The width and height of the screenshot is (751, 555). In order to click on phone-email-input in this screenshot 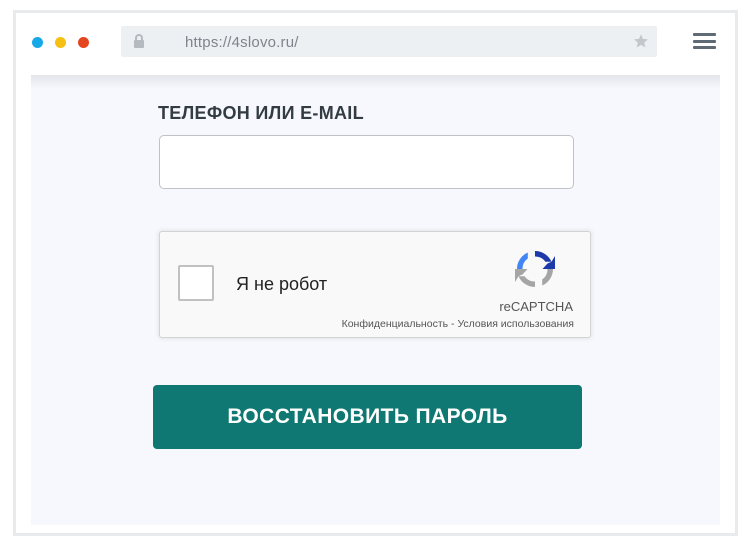, I will do `click(366, 162)`.